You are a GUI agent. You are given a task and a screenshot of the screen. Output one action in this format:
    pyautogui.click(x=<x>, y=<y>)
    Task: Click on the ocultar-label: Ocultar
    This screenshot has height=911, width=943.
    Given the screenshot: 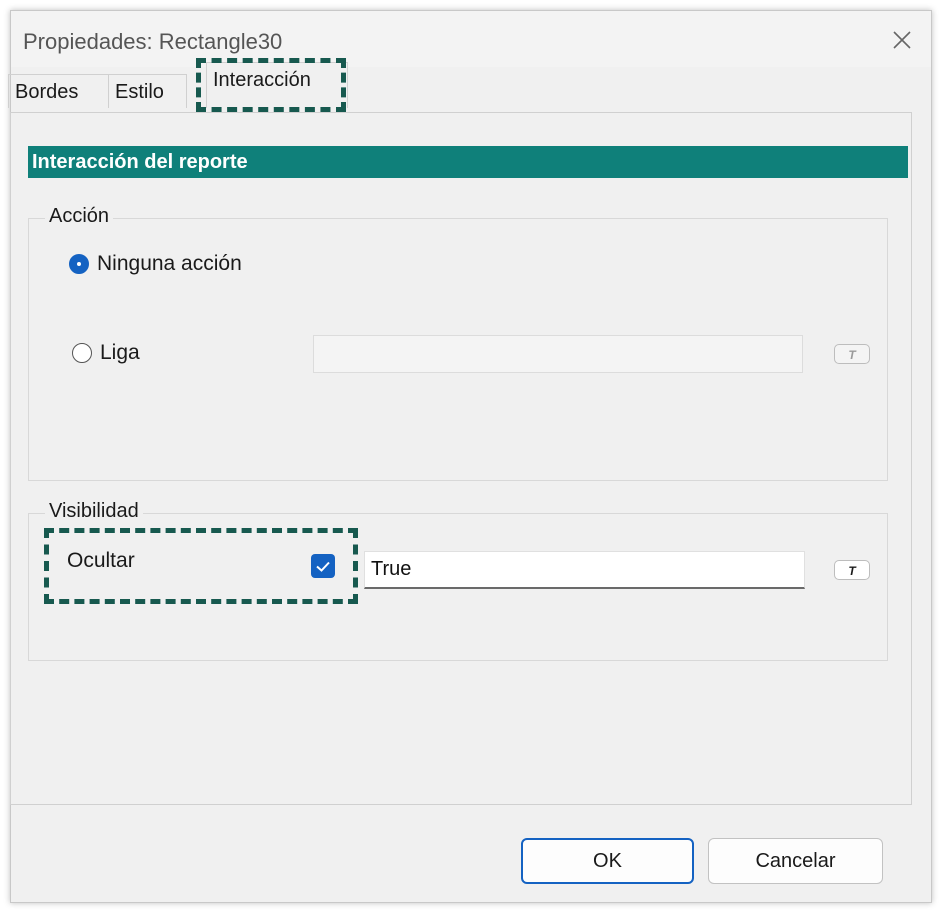 What is the action you would take?
    pyautogui.click(x=101, y=560)
    